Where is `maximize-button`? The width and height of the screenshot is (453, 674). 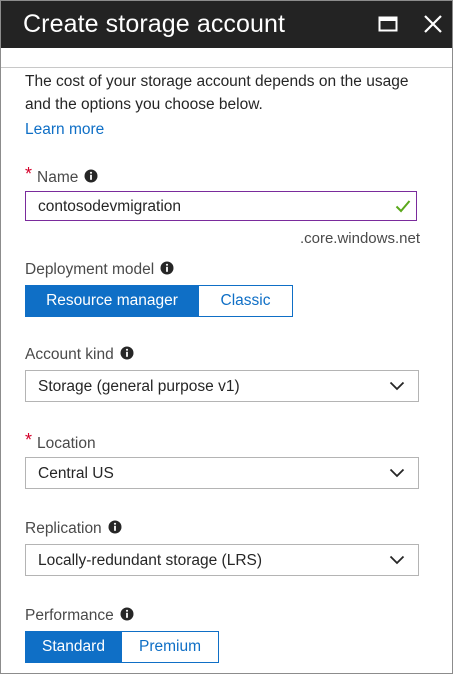 maximize-button is located at coordinates (388, 24).